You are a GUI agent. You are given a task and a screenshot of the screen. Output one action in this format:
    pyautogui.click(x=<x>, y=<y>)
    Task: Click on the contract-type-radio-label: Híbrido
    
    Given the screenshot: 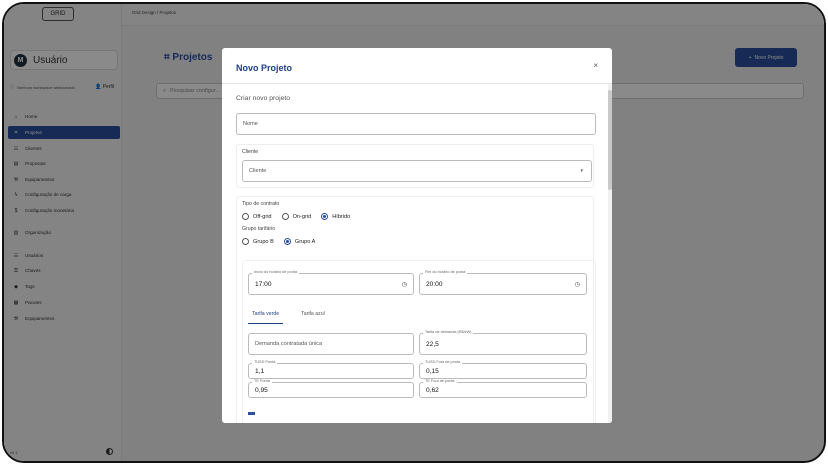 What is the action you would take?
    pyautogui.click(x=341, y=216)
    